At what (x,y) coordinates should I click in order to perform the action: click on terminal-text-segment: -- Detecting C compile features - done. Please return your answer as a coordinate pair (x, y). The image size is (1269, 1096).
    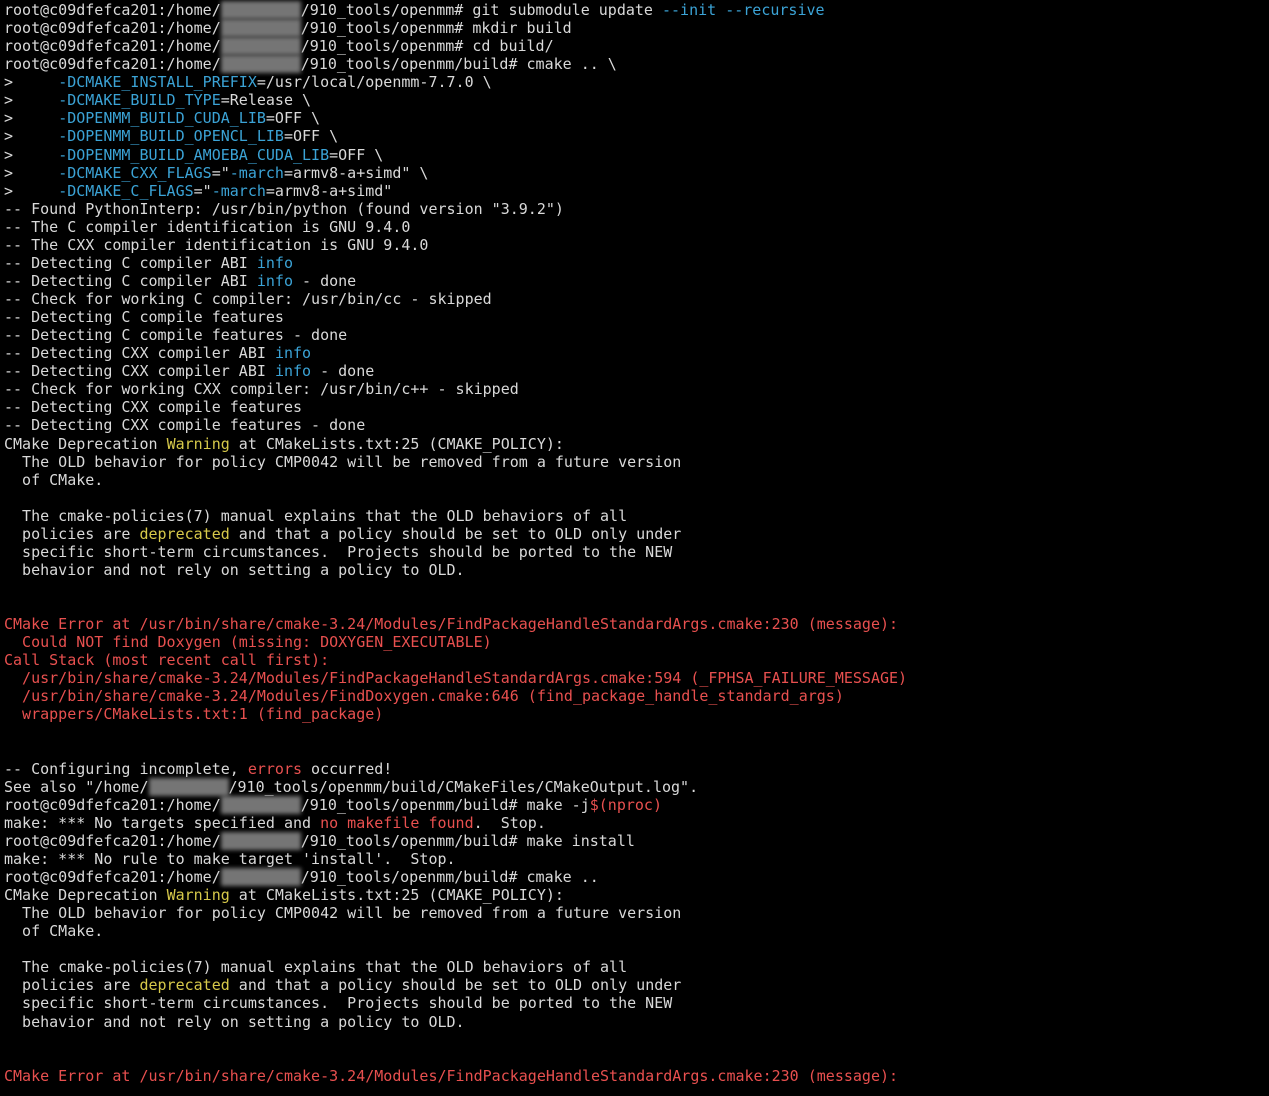
    Looking at the image, I should click on (176, 335).